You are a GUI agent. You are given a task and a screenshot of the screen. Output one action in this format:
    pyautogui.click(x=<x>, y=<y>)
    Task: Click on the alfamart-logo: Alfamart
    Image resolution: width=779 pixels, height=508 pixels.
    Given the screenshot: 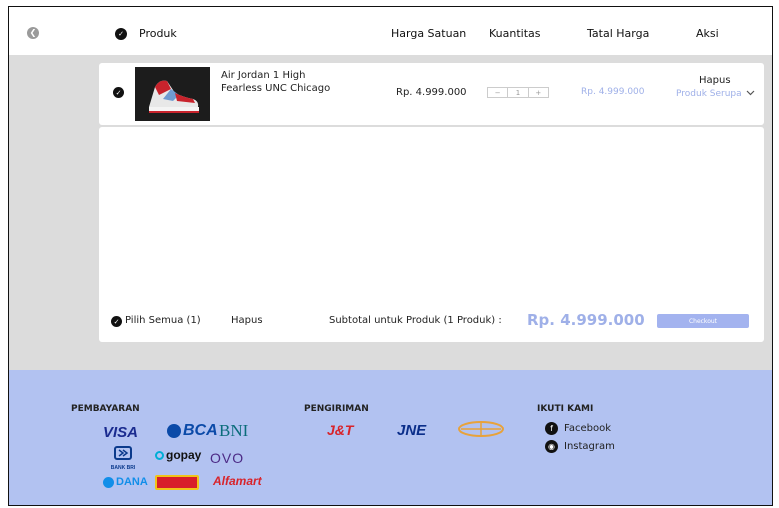 What is the action you would take?
    pyautogui.click(x=237, y=481)
    